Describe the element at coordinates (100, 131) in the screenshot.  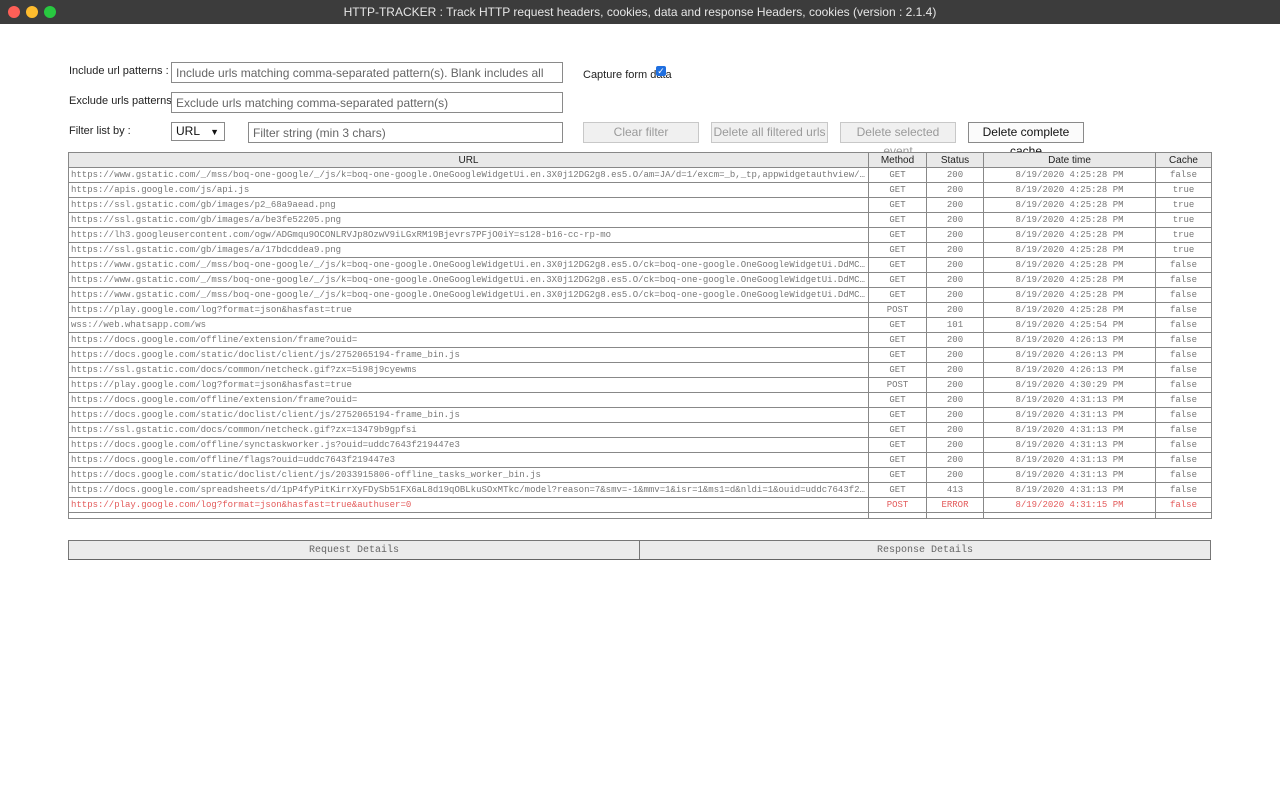
I see `filter-list-label: Filter list by :` at that location.